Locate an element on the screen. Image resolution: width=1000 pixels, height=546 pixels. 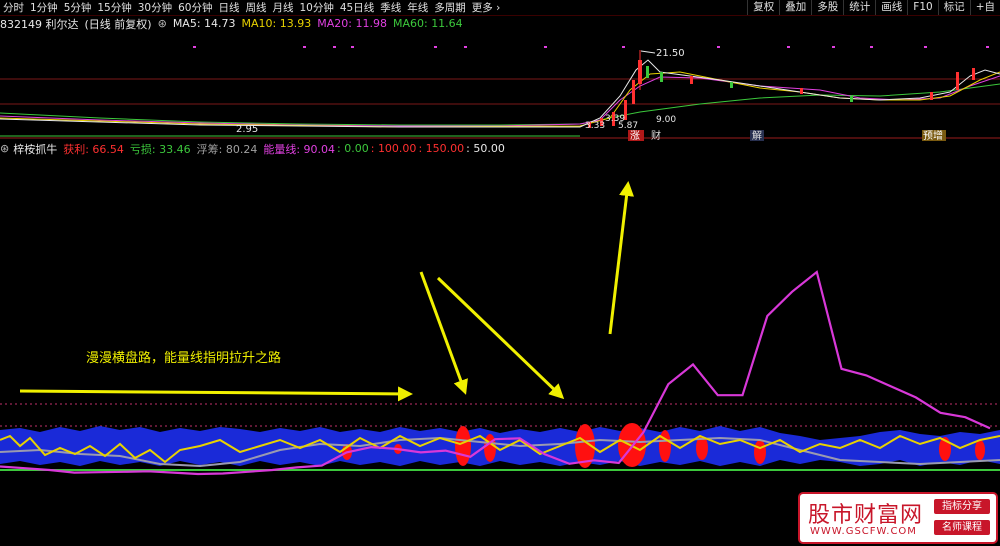
level100-legend: : 100.00 is located at coordinates (394, 148).